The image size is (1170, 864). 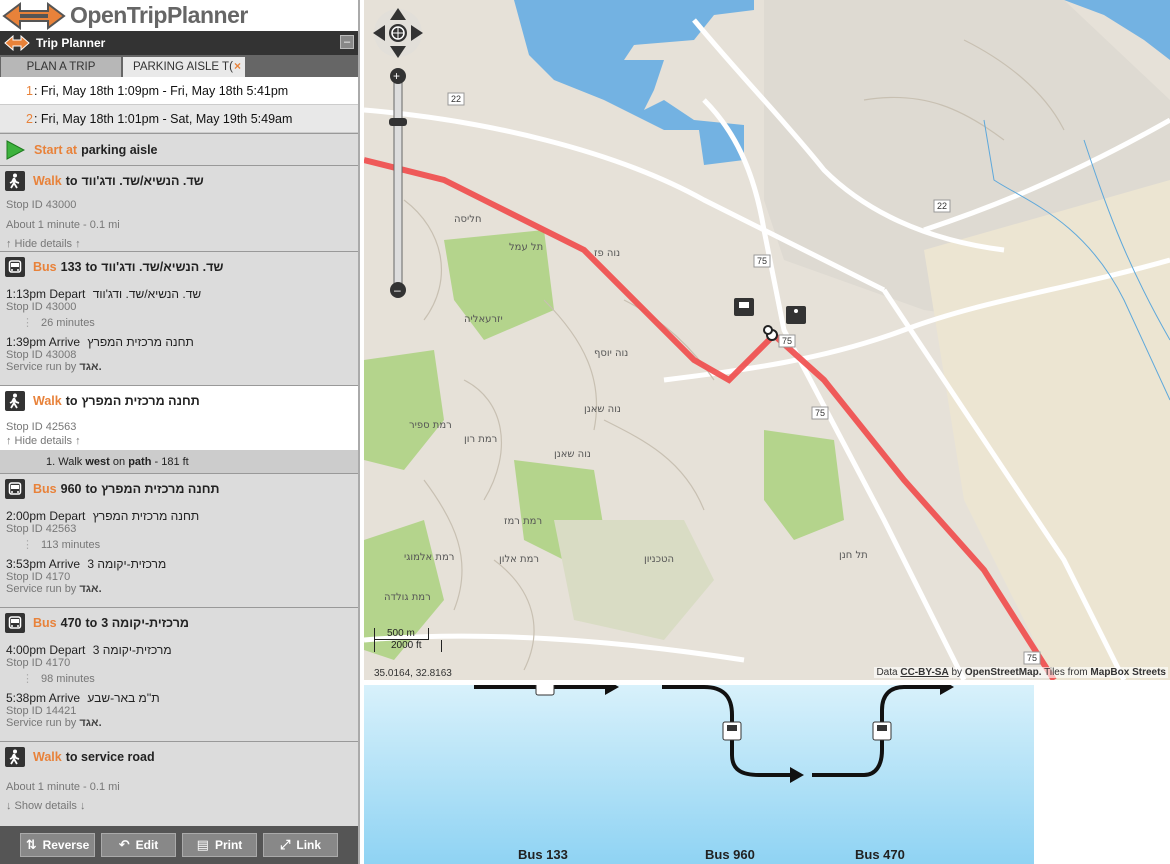 I want to click on panel-header: Trip Planner, so click(x=179, y=43).